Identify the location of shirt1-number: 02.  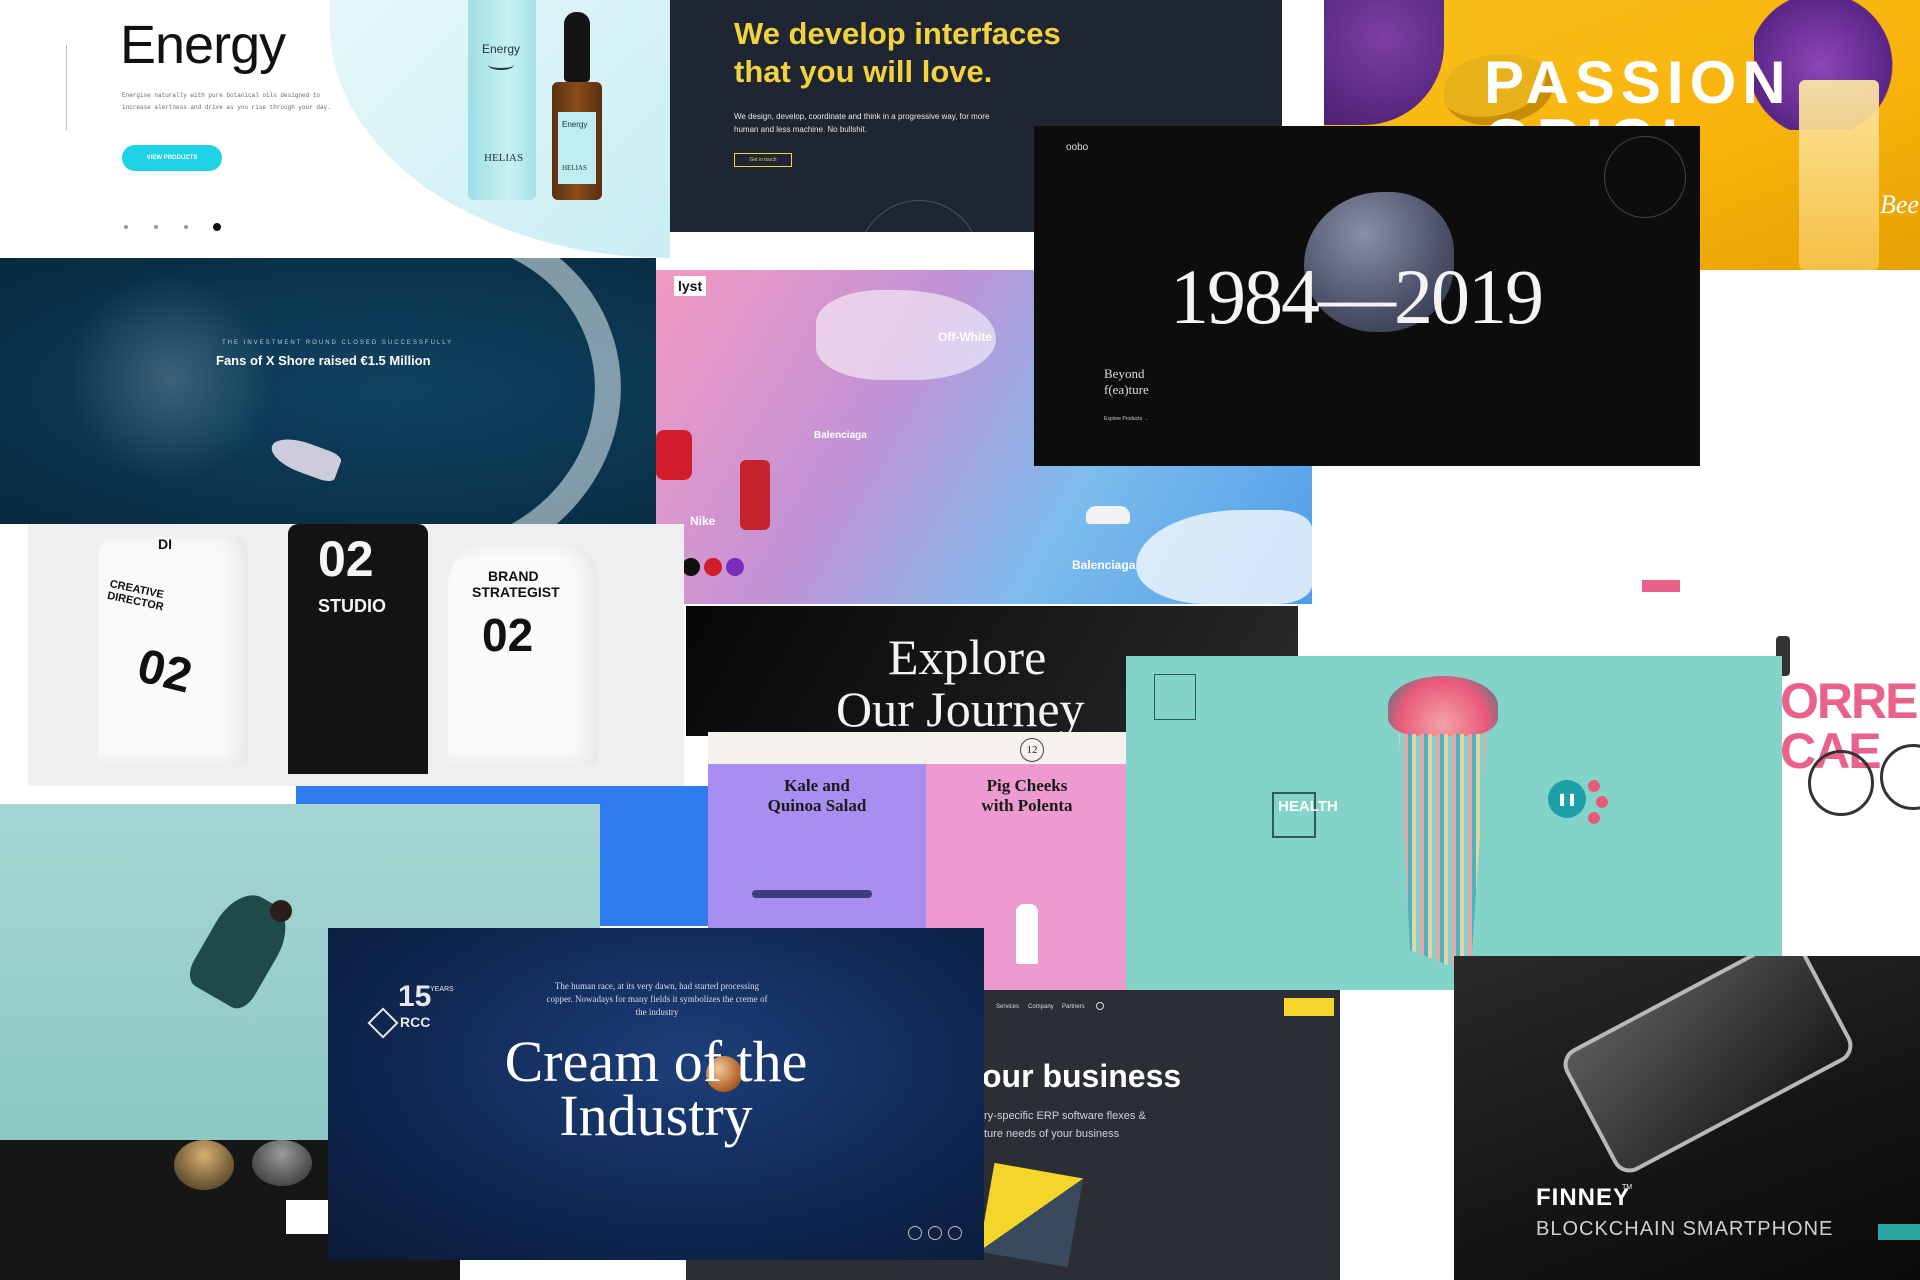
(165, 671).